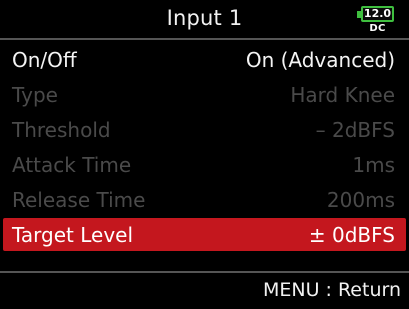  What do you see at coordinates (204, 94) in the screenshot?
I see `menu-item-type: Type Hard Knee` at bounding box center [204, 94].